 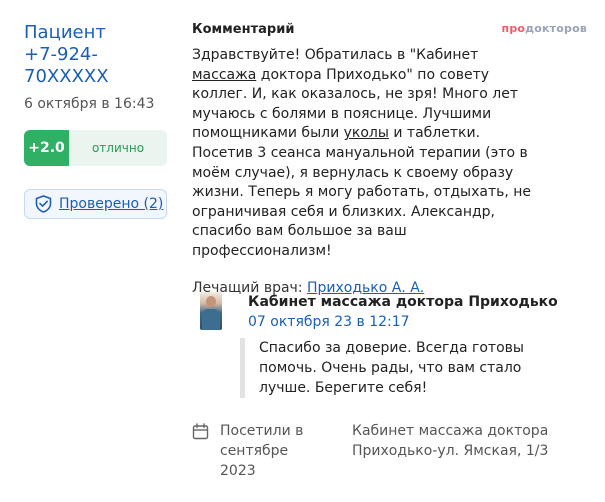 What do you see at coordinates (262, 451) in the screenshot?
I see `visit-date: Посетили в сентябре 2023` at bounding box center [262, 451].